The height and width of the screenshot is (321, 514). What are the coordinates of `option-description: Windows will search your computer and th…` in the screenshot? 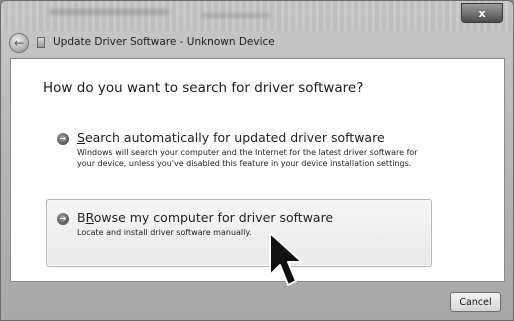 It's located at (247, 158).